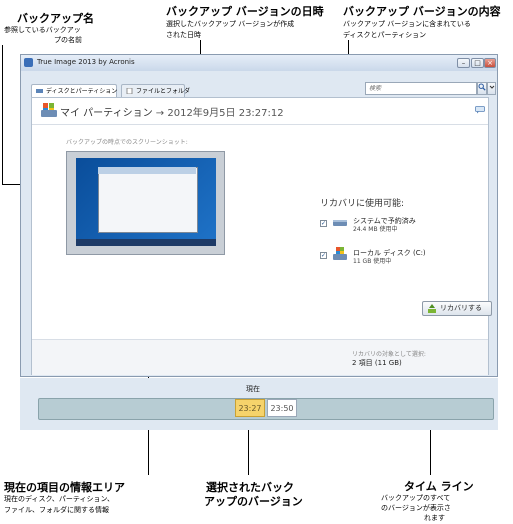 The height and width of the screenshot is (524, 513). What do you see at coordinates (461, 308) in the screenshot?
I see `recover-button-label: リカバリする` at bounding box center [461, 308].